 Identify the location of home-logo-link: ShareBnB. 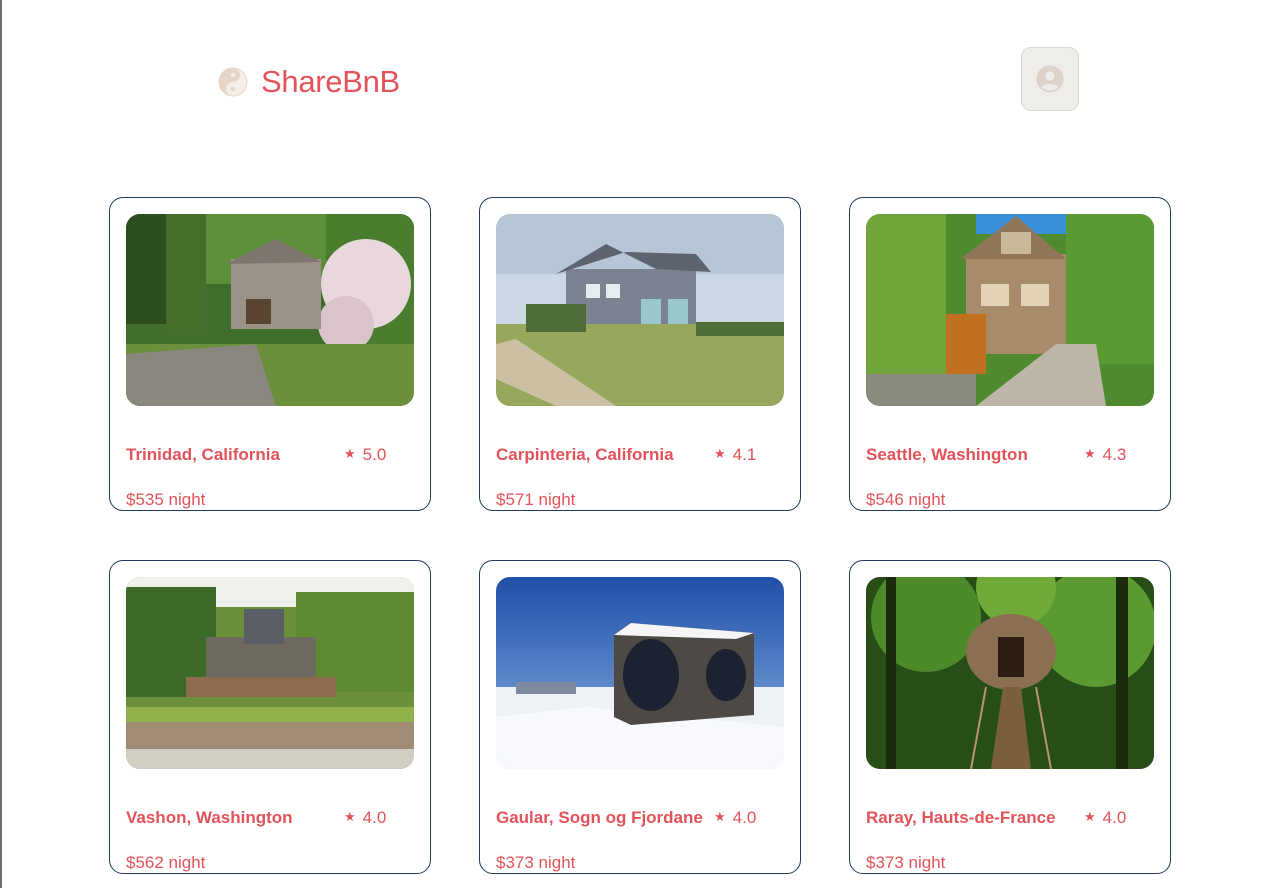
(309, 82).